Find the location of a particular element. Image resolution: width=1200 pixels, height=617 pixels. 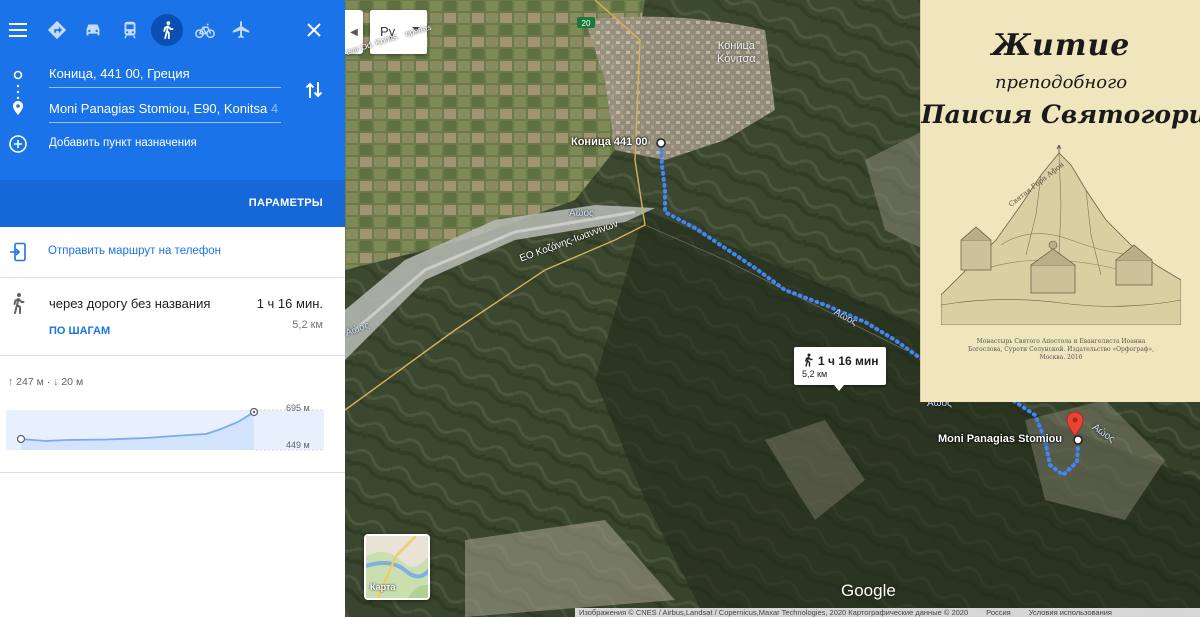

add-circle-icon is located at coordinates (18, 144).